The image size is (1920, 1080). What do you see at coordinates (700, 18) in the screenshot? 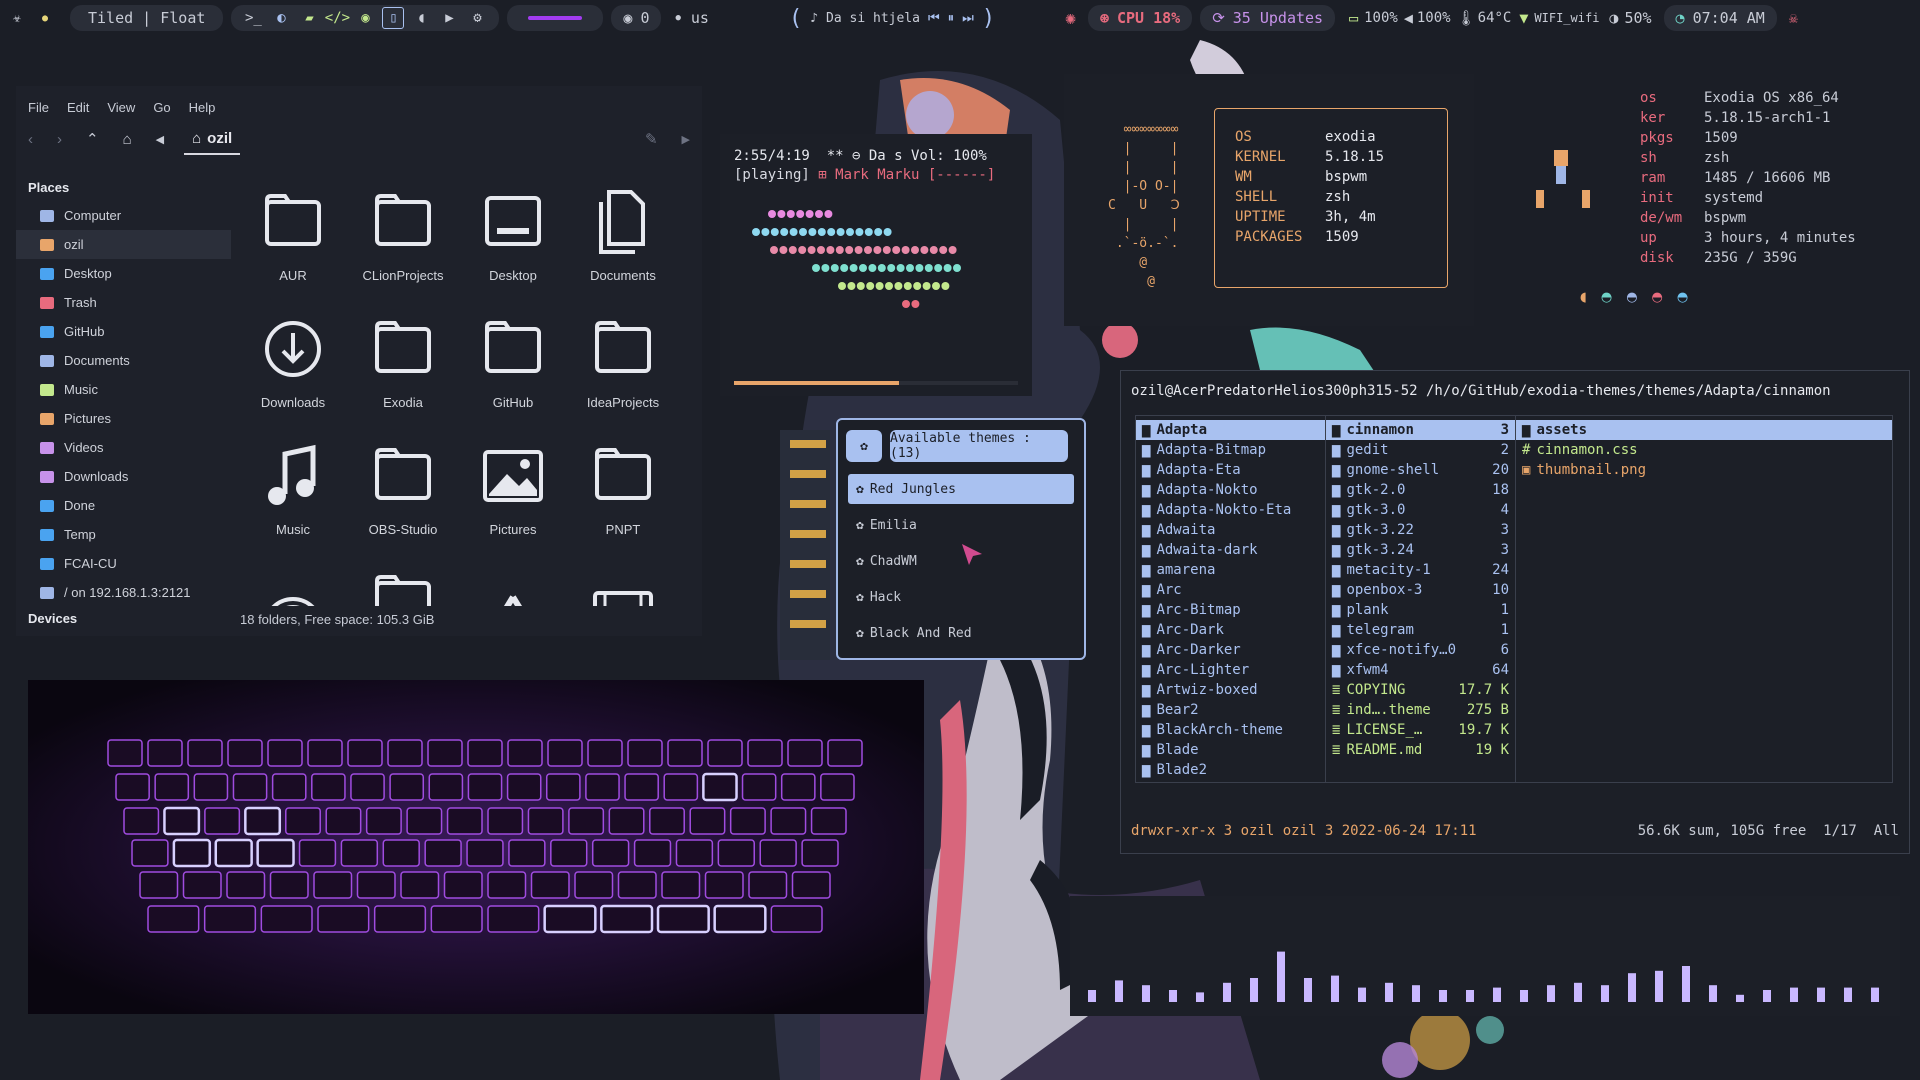
I see `keyboard-layout: us` at bounding box center [700, 18].